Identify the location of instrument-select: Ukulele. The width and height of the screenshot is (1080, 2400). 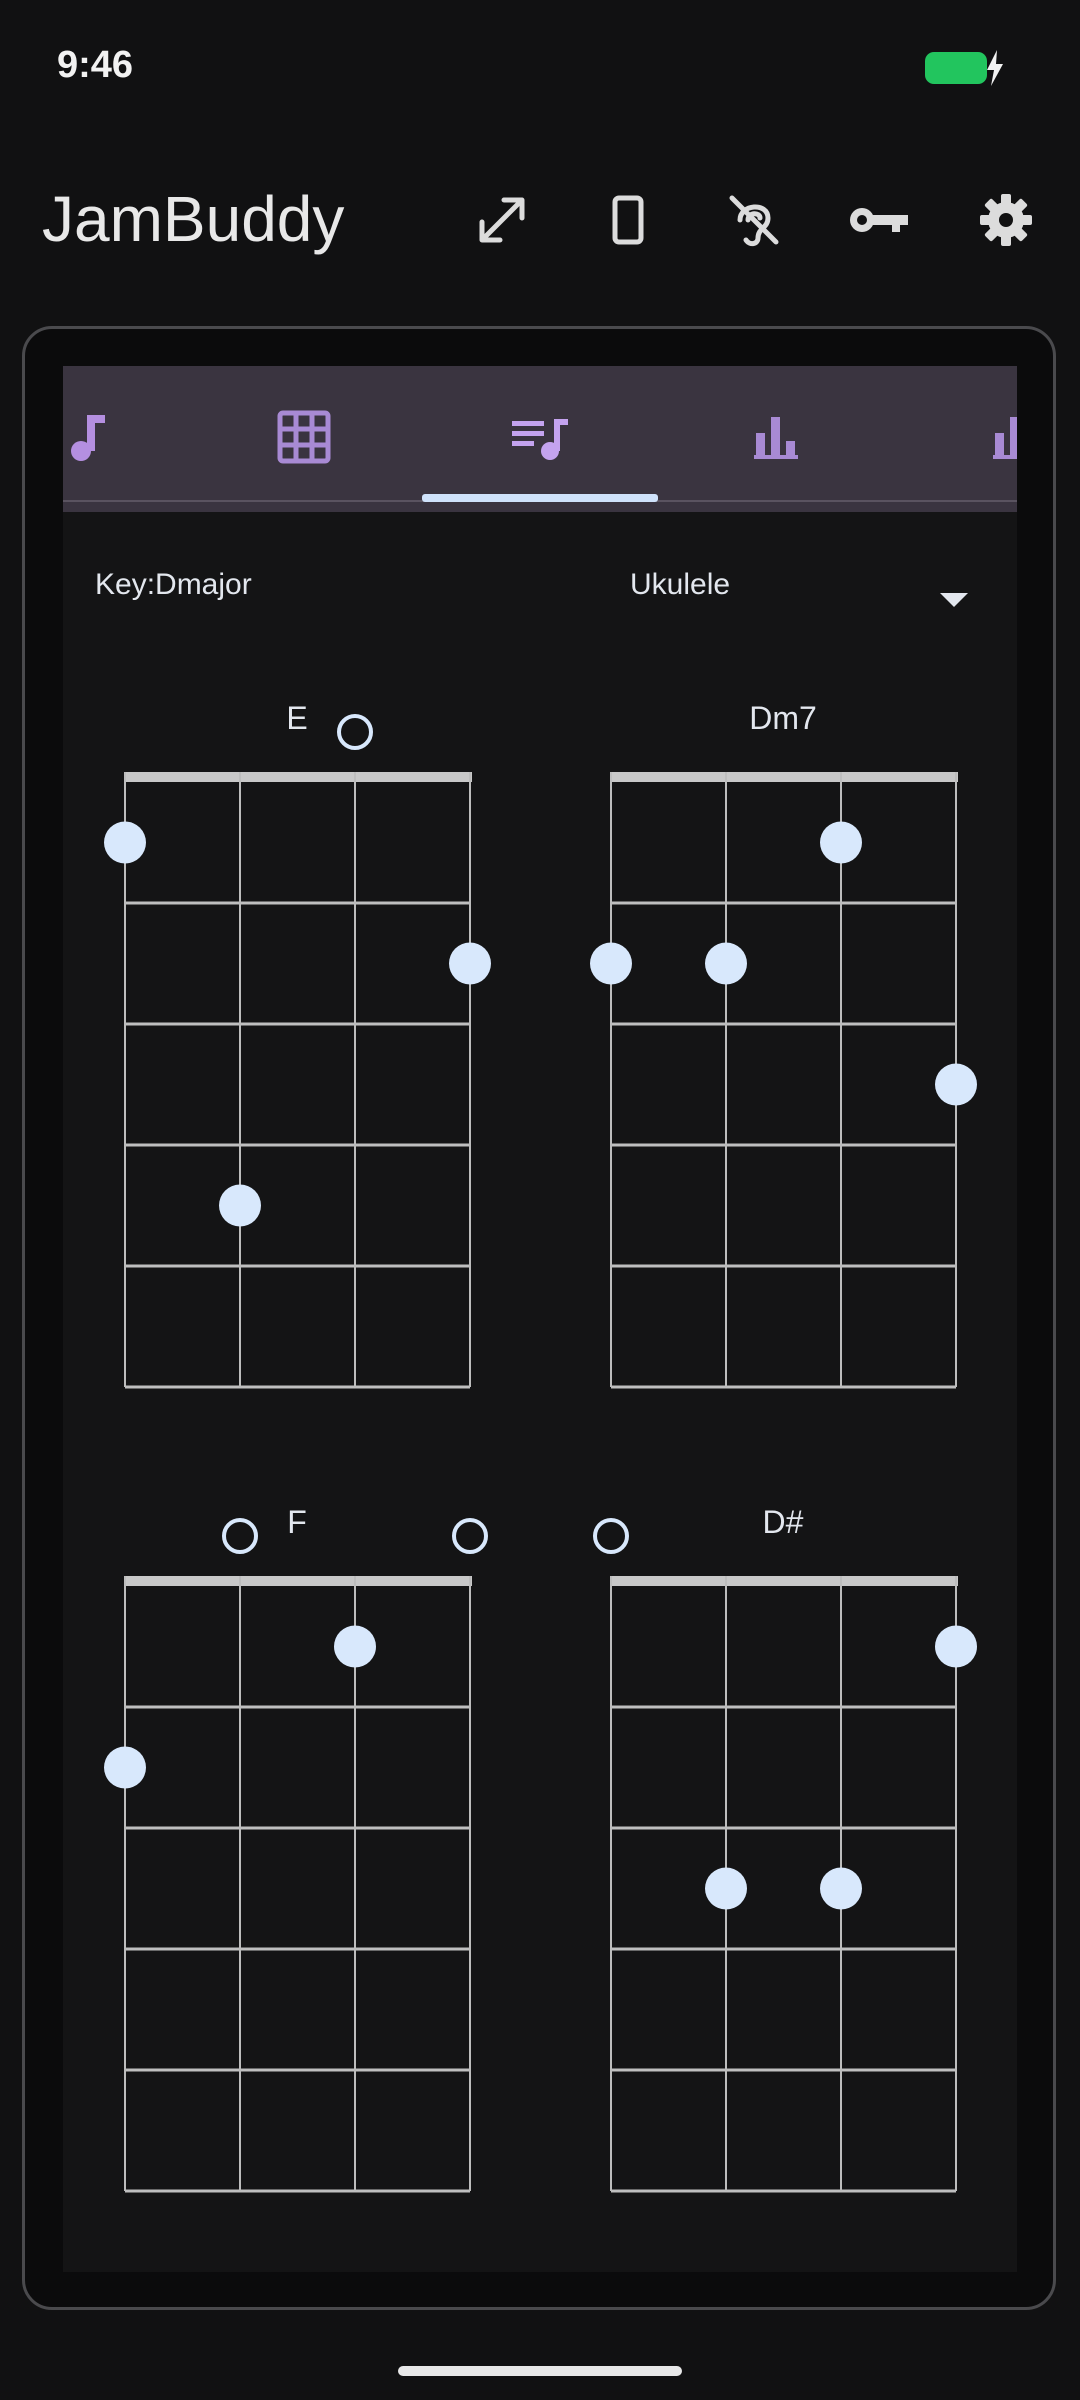
(680, 585).